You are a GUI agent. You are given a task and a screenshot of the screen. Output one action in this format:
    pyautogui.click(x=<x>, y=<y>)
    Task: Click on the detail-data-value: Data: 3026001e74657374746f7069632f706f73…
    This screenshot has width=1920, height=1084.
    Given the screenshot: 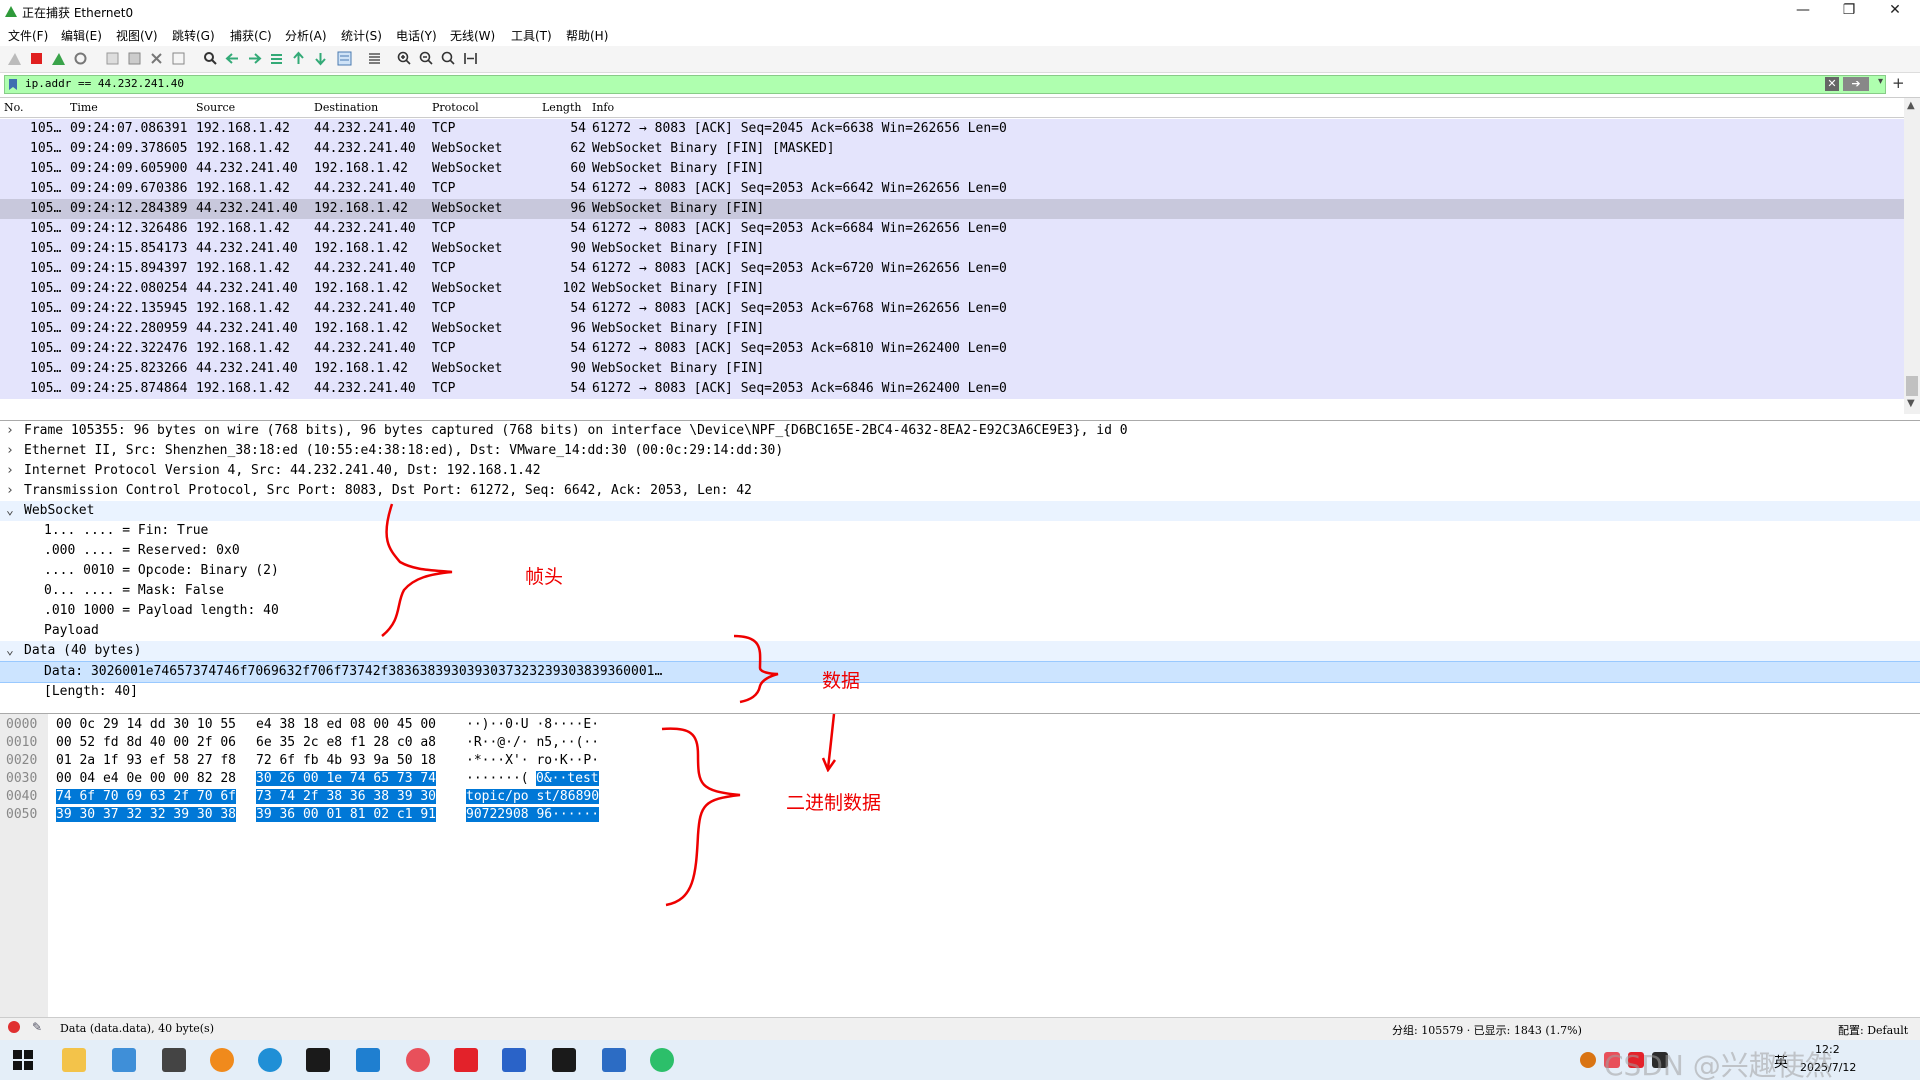 What is the action you would take?
    pyautogui.click(x=960, y=672)
    